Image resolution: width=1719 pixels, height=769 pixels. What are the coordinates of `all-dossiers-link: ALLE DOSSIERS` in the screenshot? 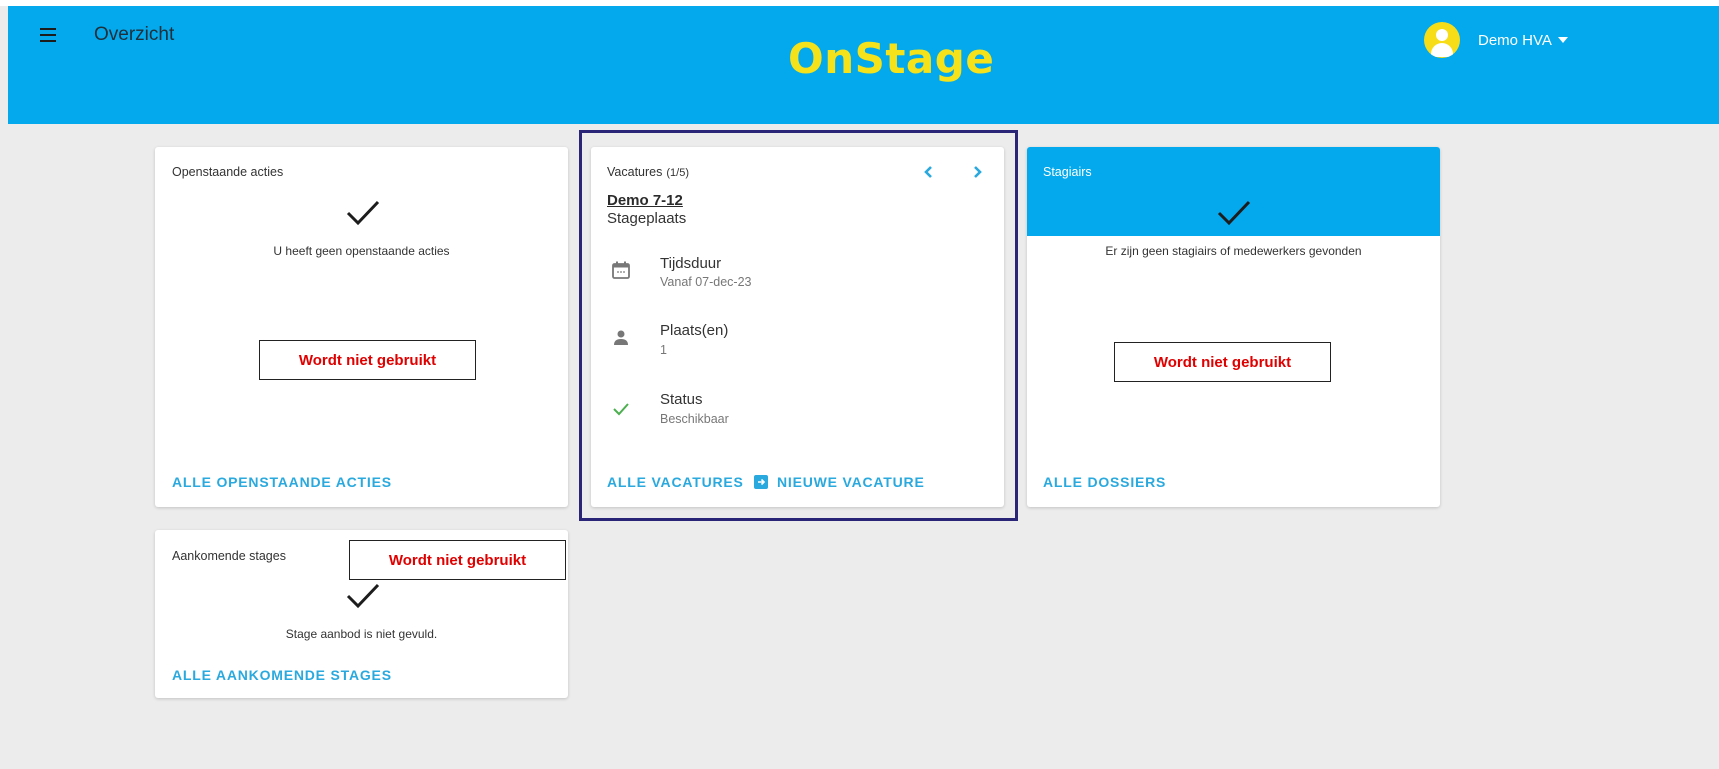 It's located at (1104, 482).